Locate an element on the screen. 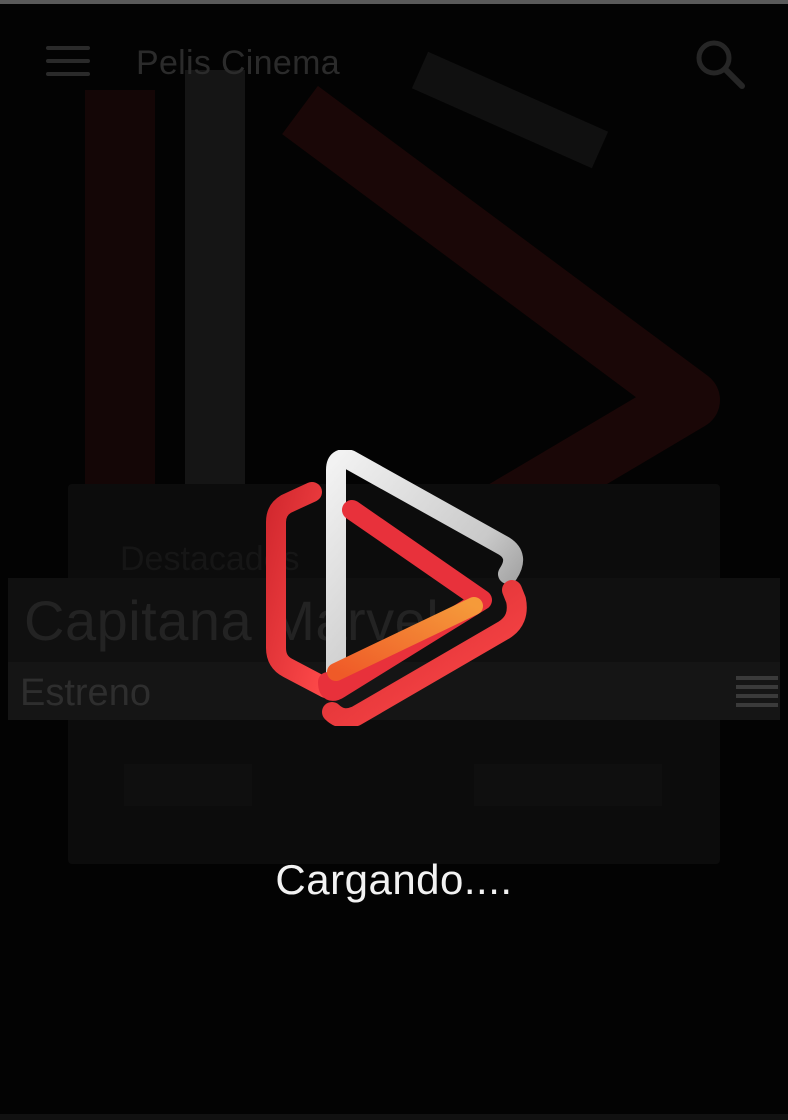 The height and width of the screenshot is (1120, 788). hamburger-menu-icon is located at coordinates (68, 62).